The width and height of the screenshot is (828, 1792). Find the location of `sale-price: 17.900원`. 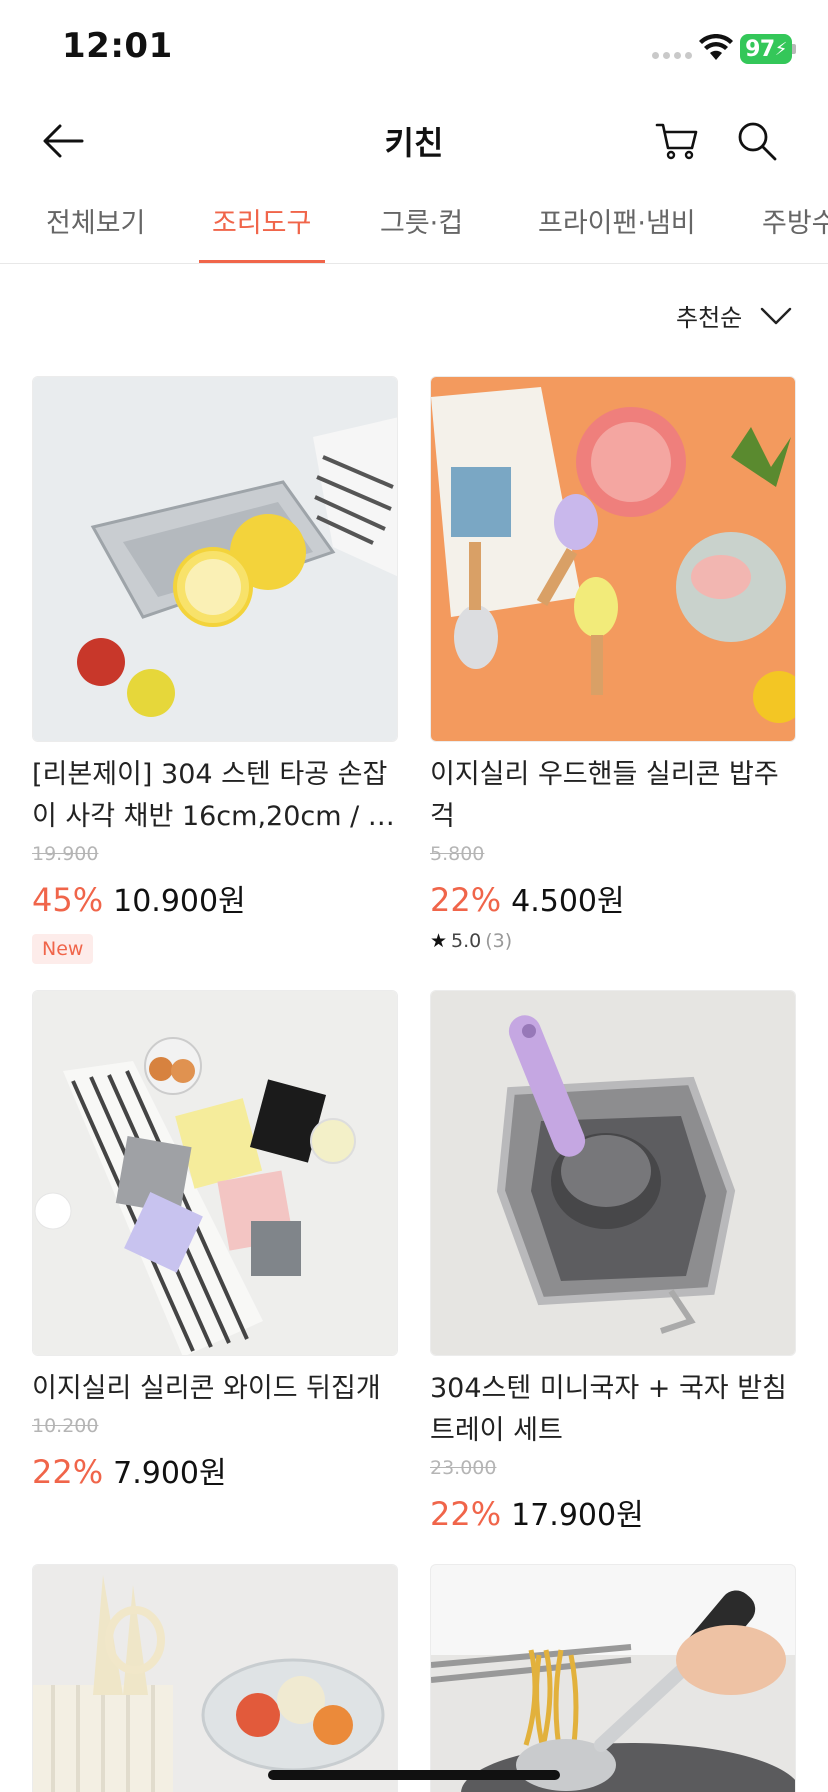

sale-price: 17.900원 is located at coordinates (577, 1515).